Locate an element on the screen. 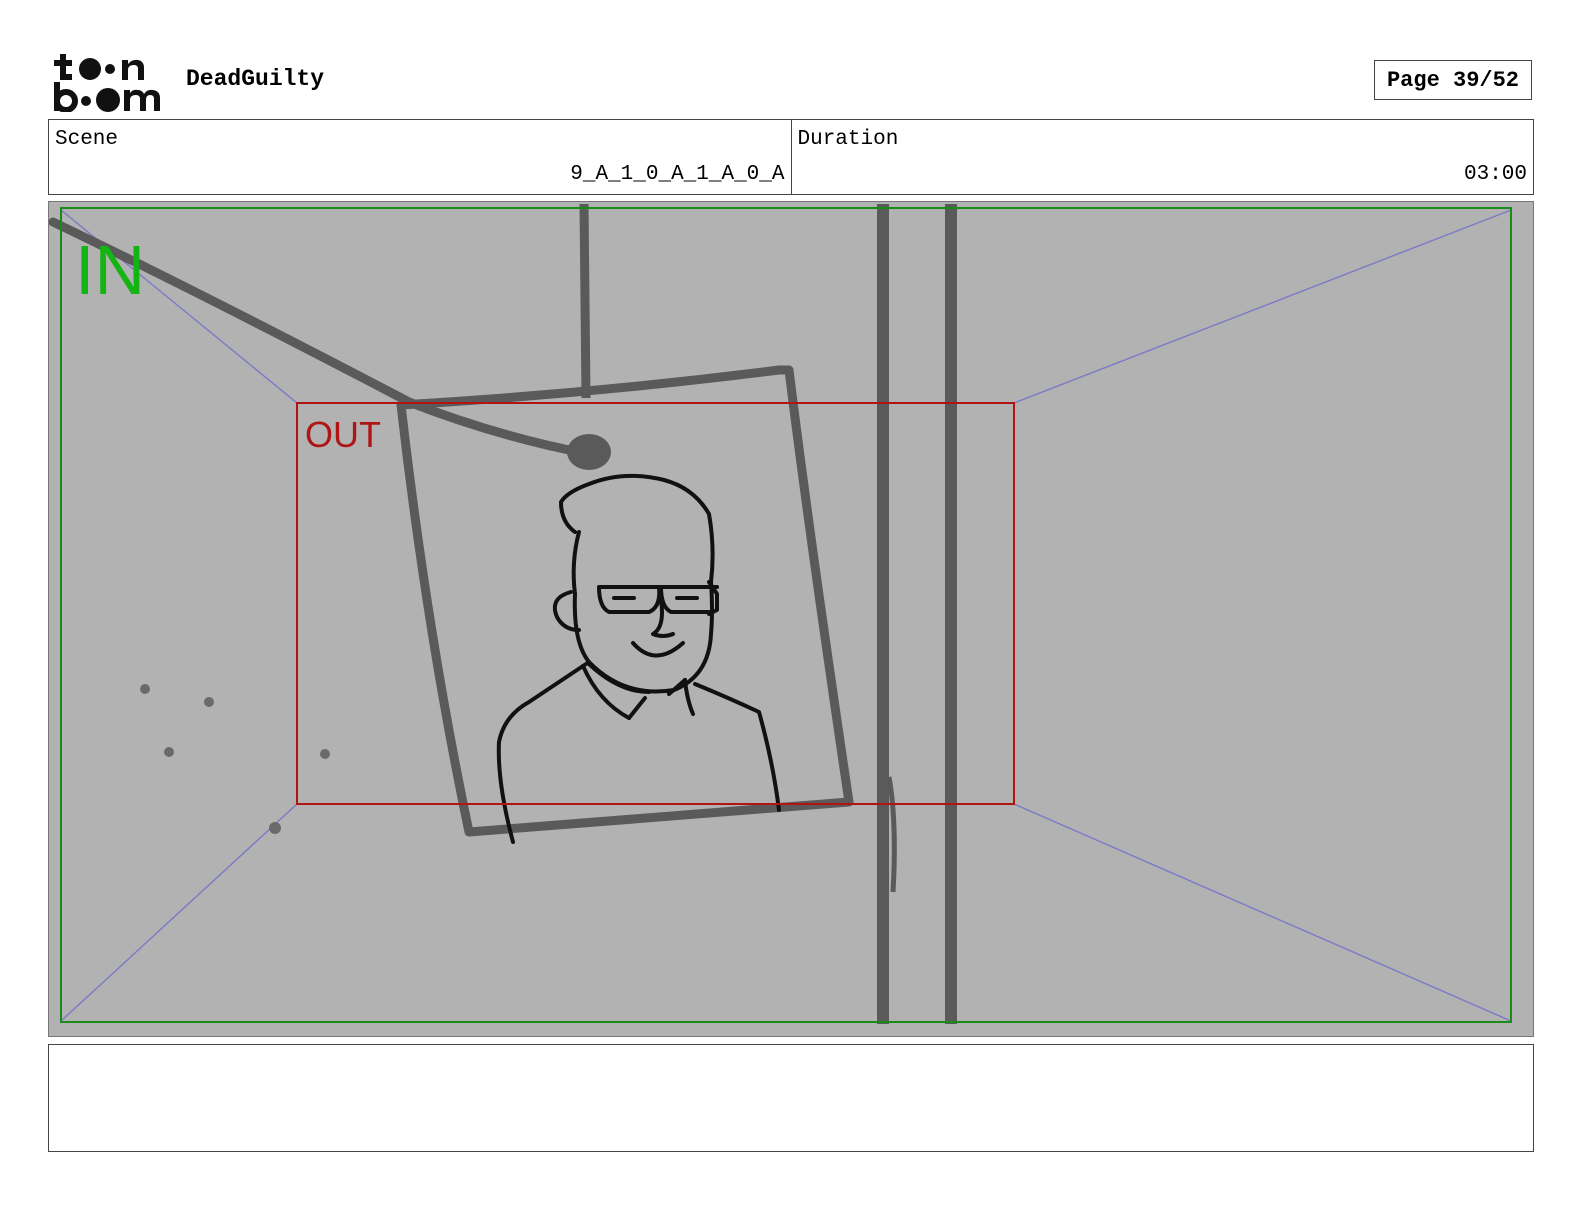 This screenshot has height=1224, width=1584. scene-cell: Scene 9_A_1_0_A_1_A_0_A is located at coordinates (420, 157).